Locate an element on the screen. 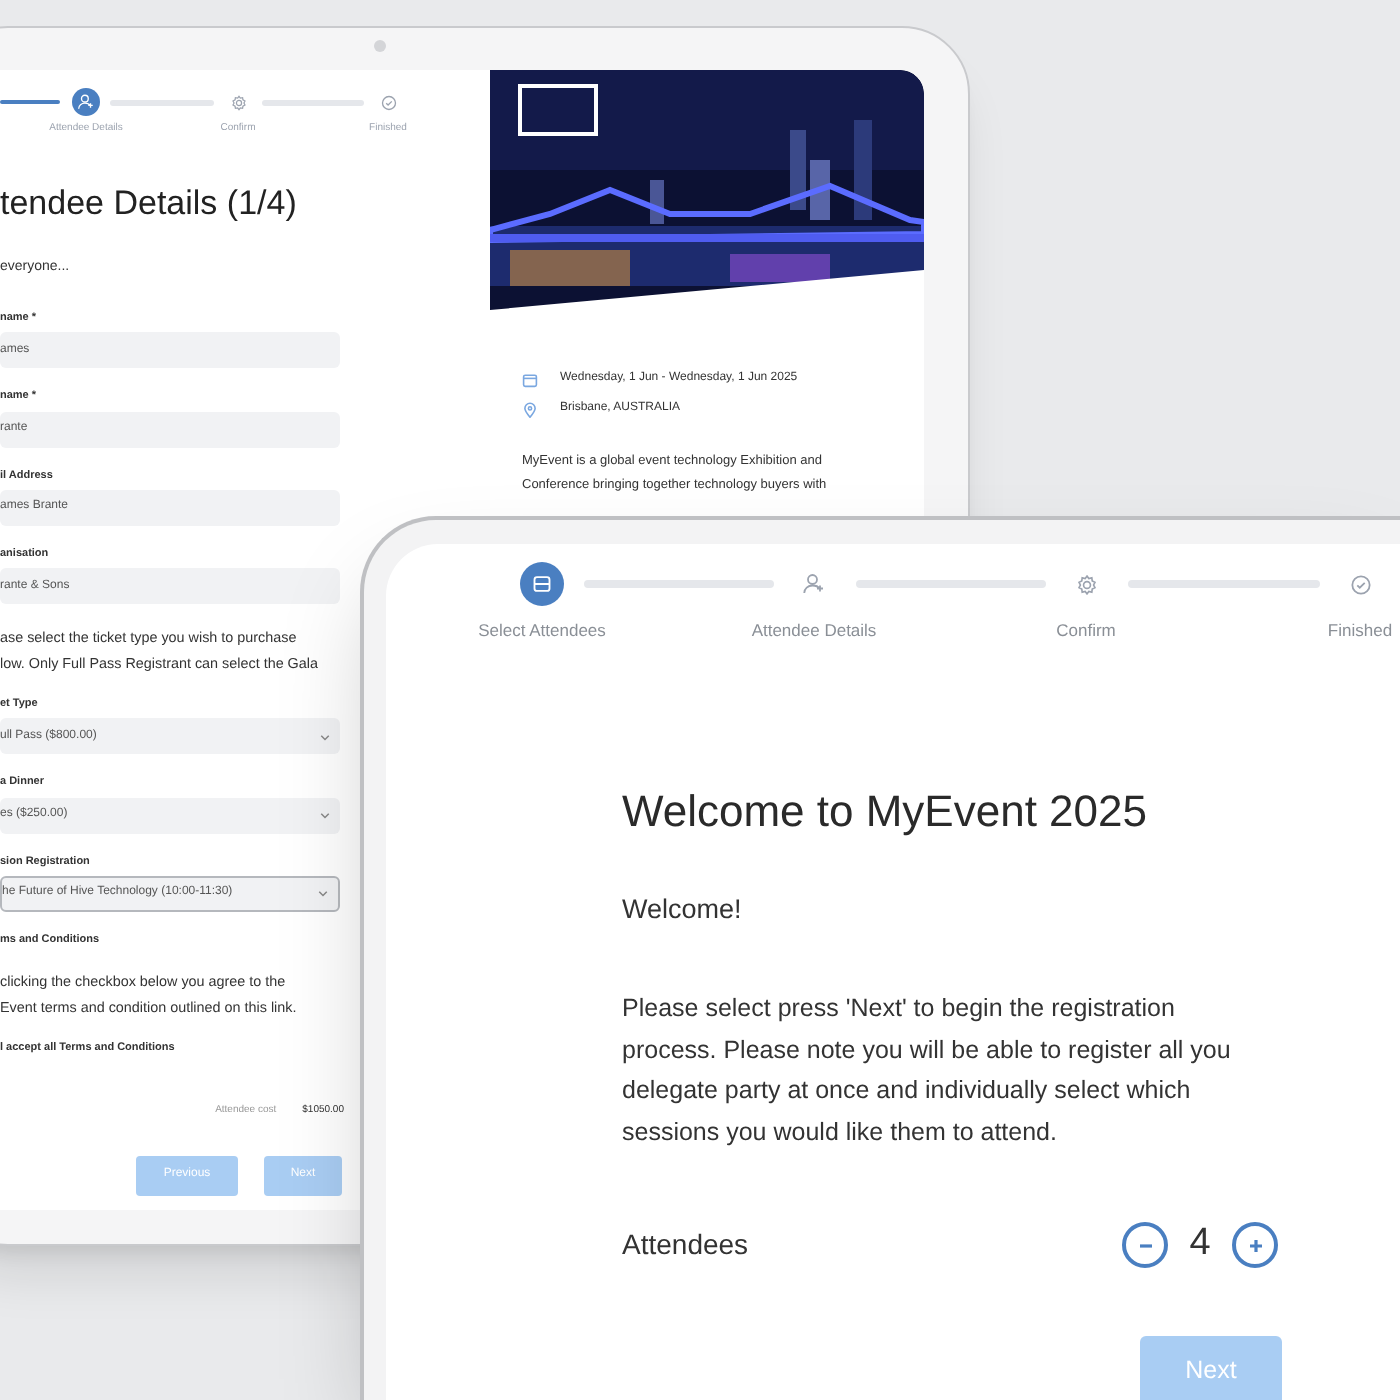 This screenshot has height=1400, width=1400. attendee-count: 4 is located at coordinates (1200, 1244).